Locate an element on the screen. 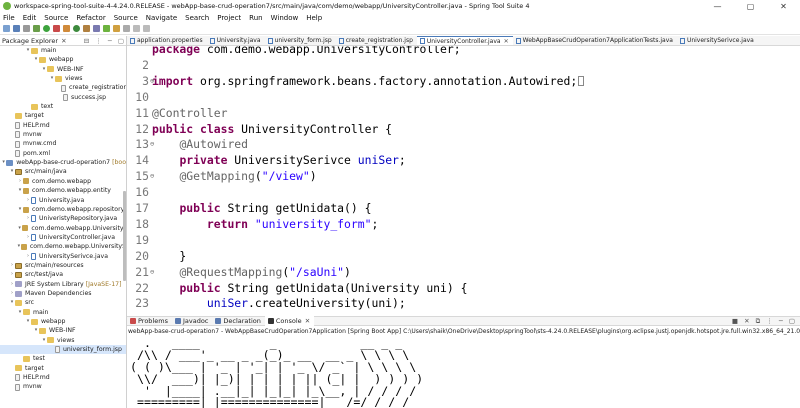 Image resolution: width=800 pixels, height=408 pixels. code-line: 14 private UniversitySerivce uniSer; is located at coordinates (463, 161).